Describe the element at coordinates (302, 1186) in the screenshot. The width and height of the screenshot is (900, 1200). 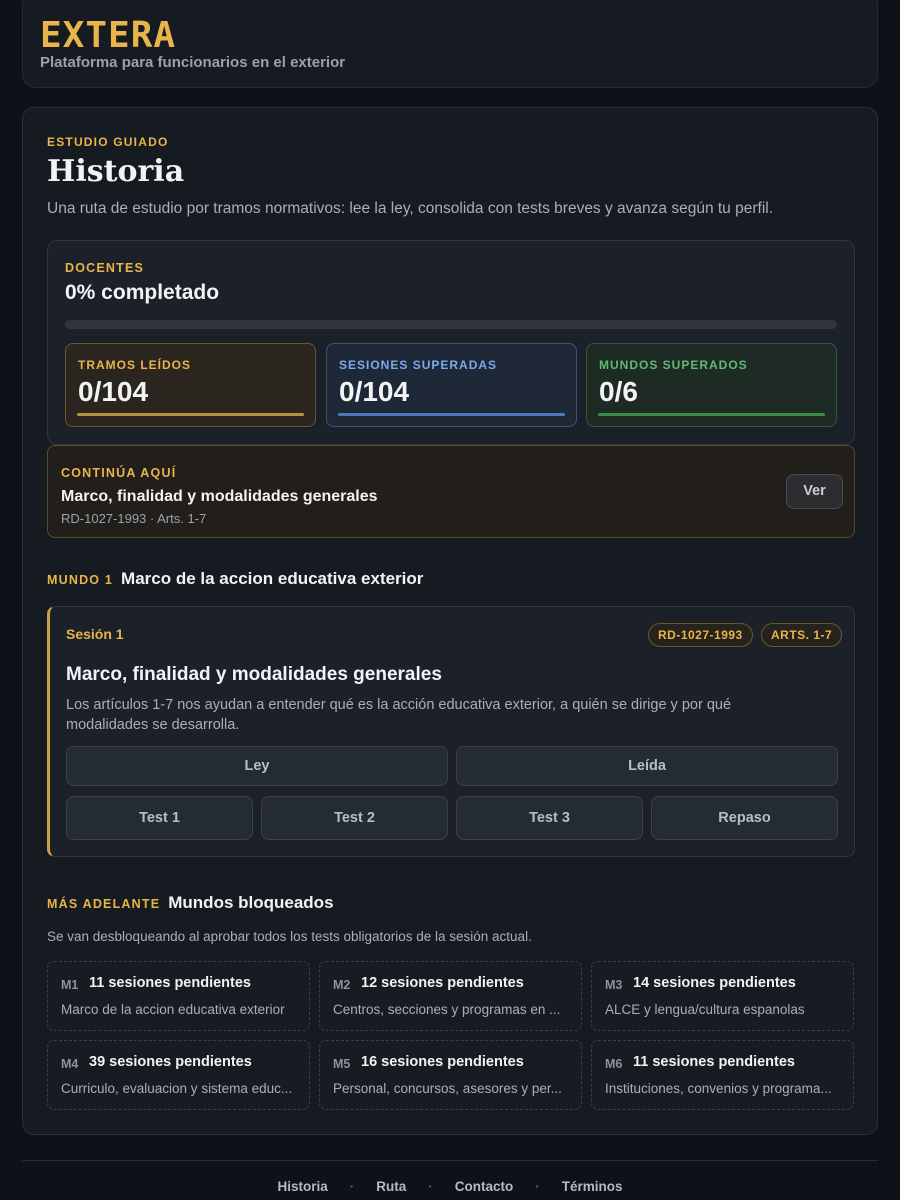
I see `footer-link-historia: Historia` at that location.